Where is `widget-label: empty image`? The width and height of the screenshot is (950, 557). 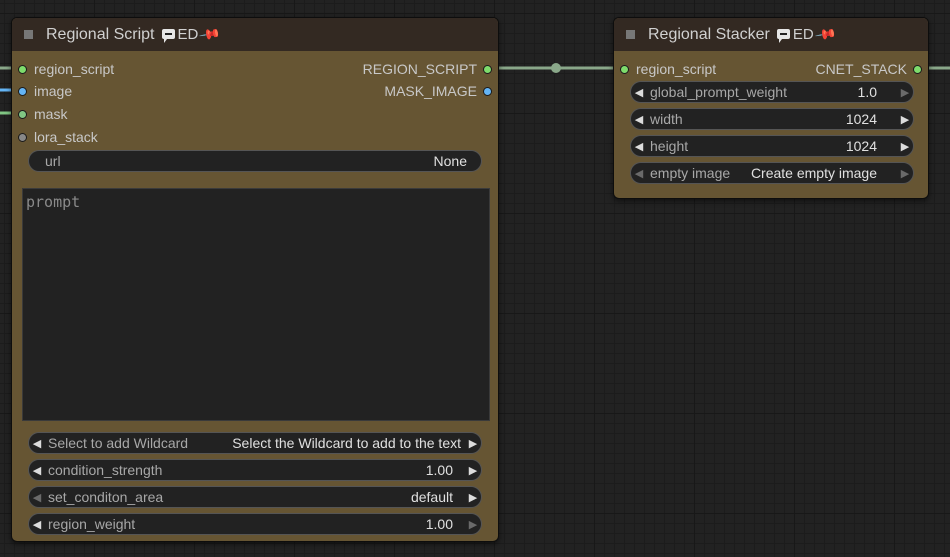
widget-label: empty image is located at coordinates (690, 173).